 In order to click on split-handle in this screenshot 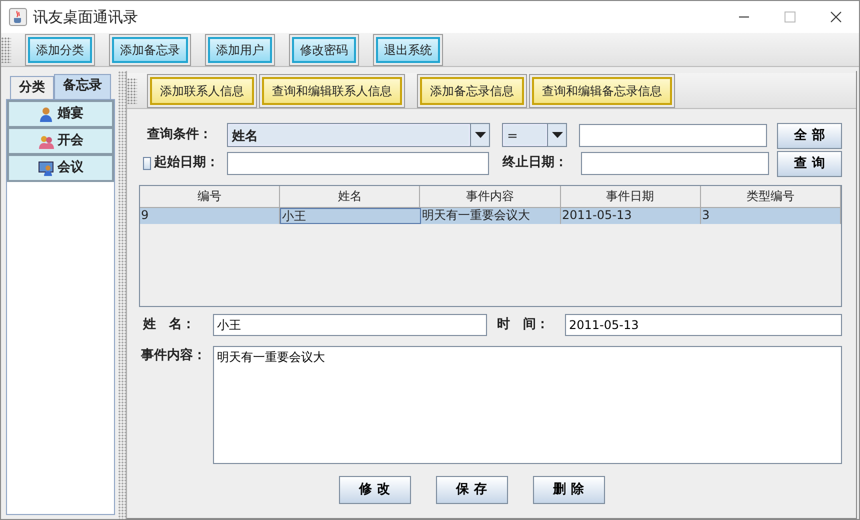, I will do `click(122, 295)`.